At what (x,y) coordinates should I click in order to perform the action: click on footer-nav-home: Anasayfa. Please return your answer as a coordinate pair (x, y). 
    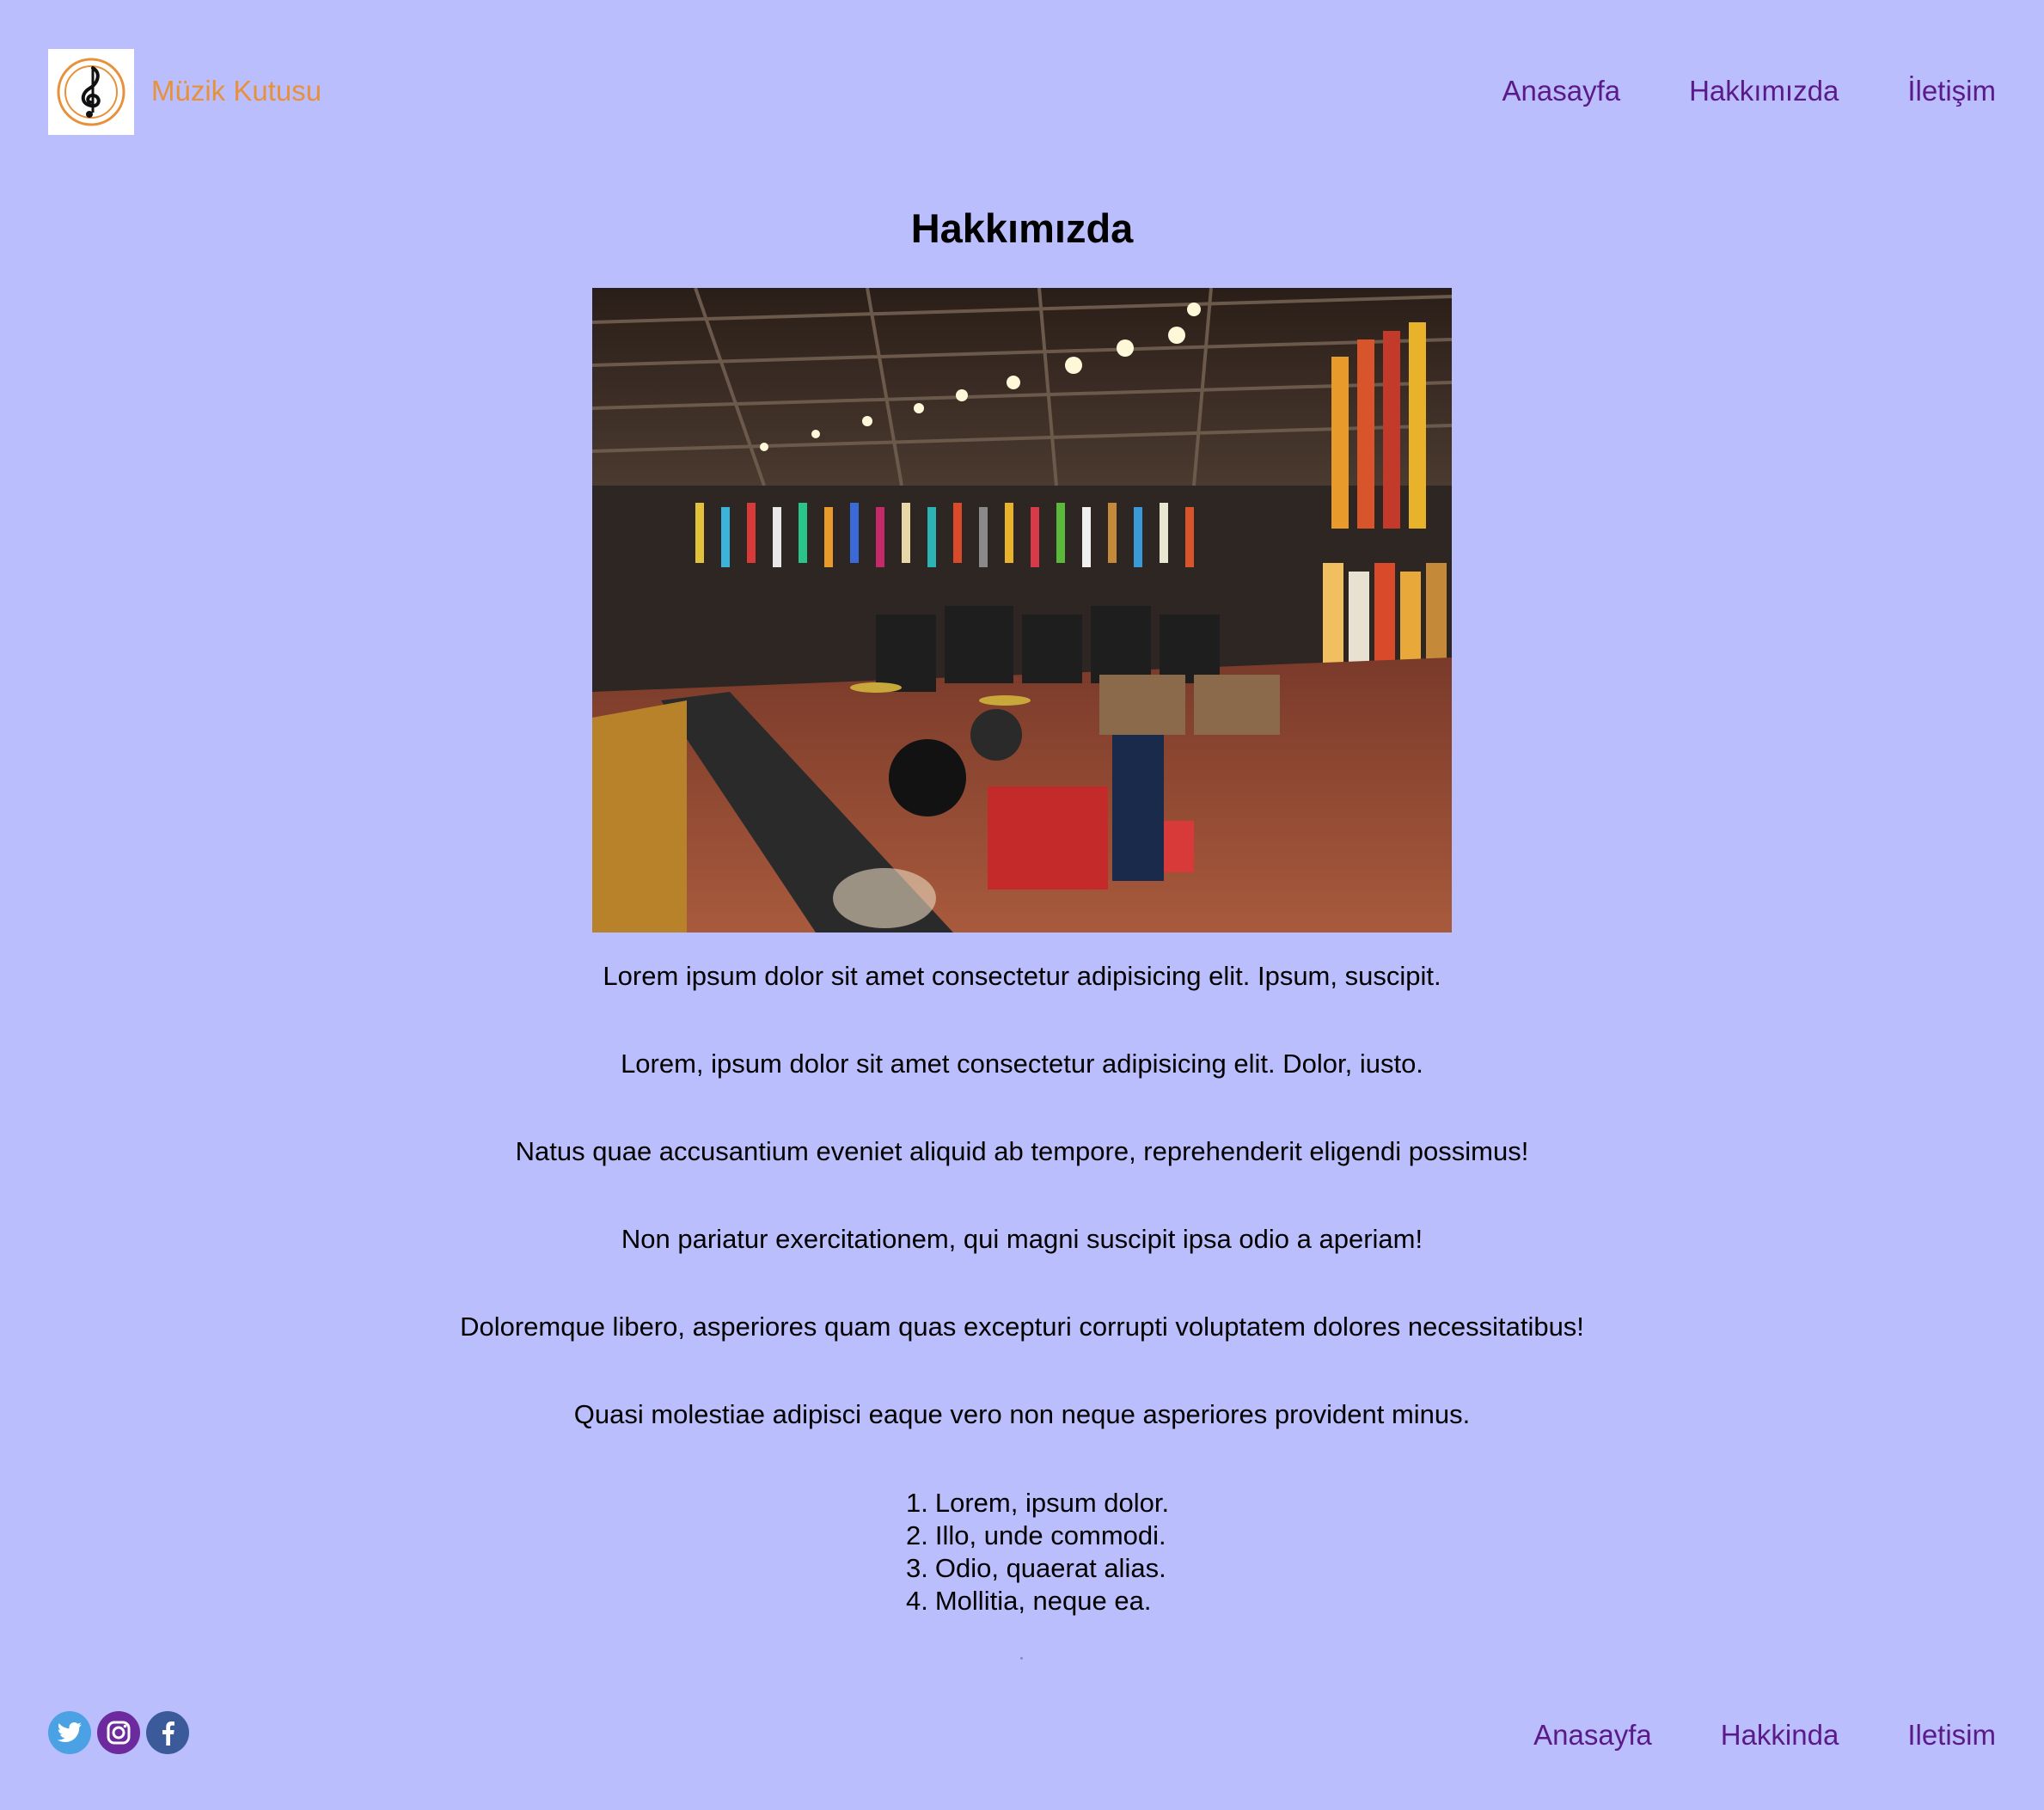
    Looking at the image, I should click on (1592, 1735).